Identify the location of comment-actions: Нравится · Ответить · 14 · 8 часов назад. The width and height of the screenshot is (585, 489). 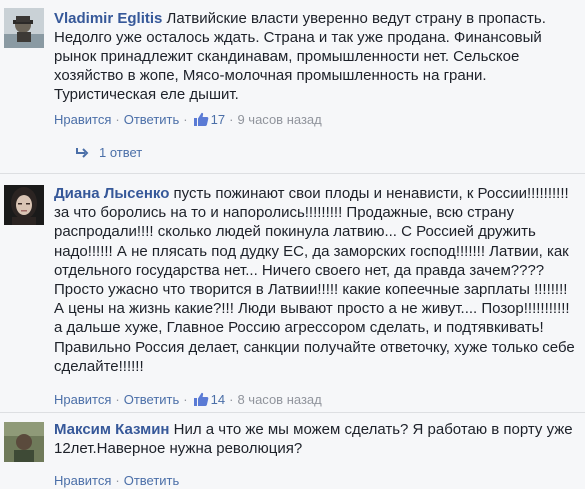
(188, 400).